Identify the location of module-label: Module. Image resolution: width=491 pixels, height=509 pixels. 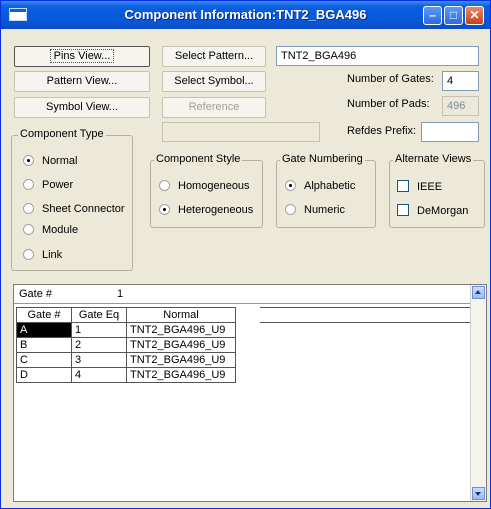
(60, 230).